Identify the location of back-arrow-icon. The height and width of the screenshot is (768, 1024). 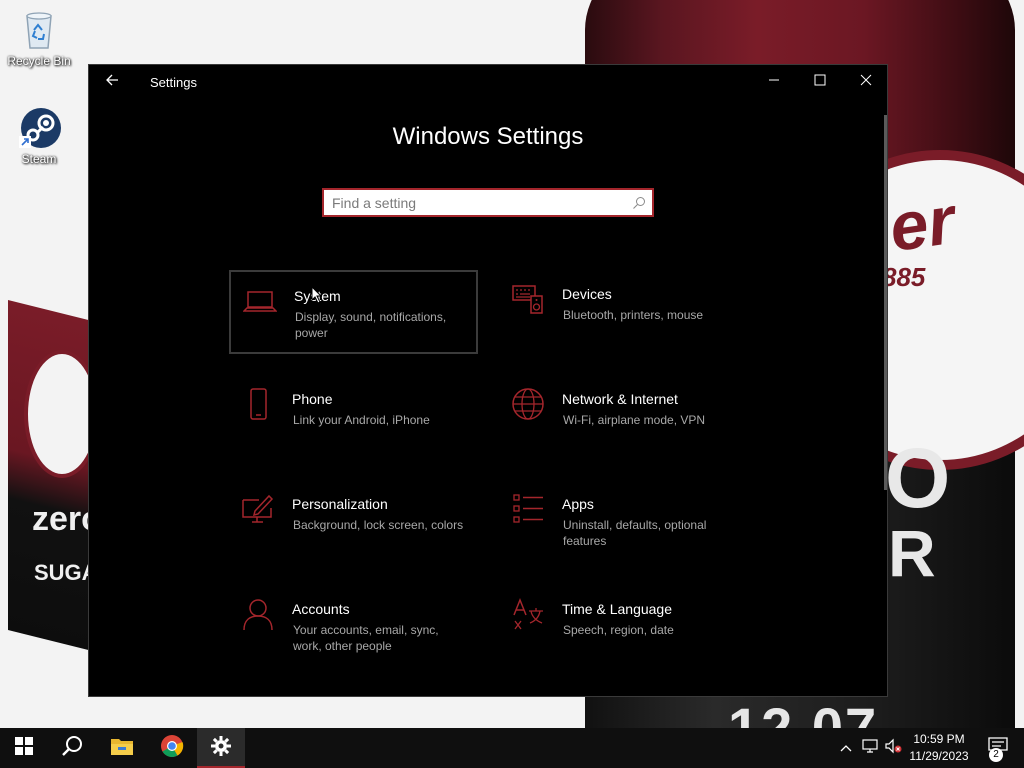
(112, 82).